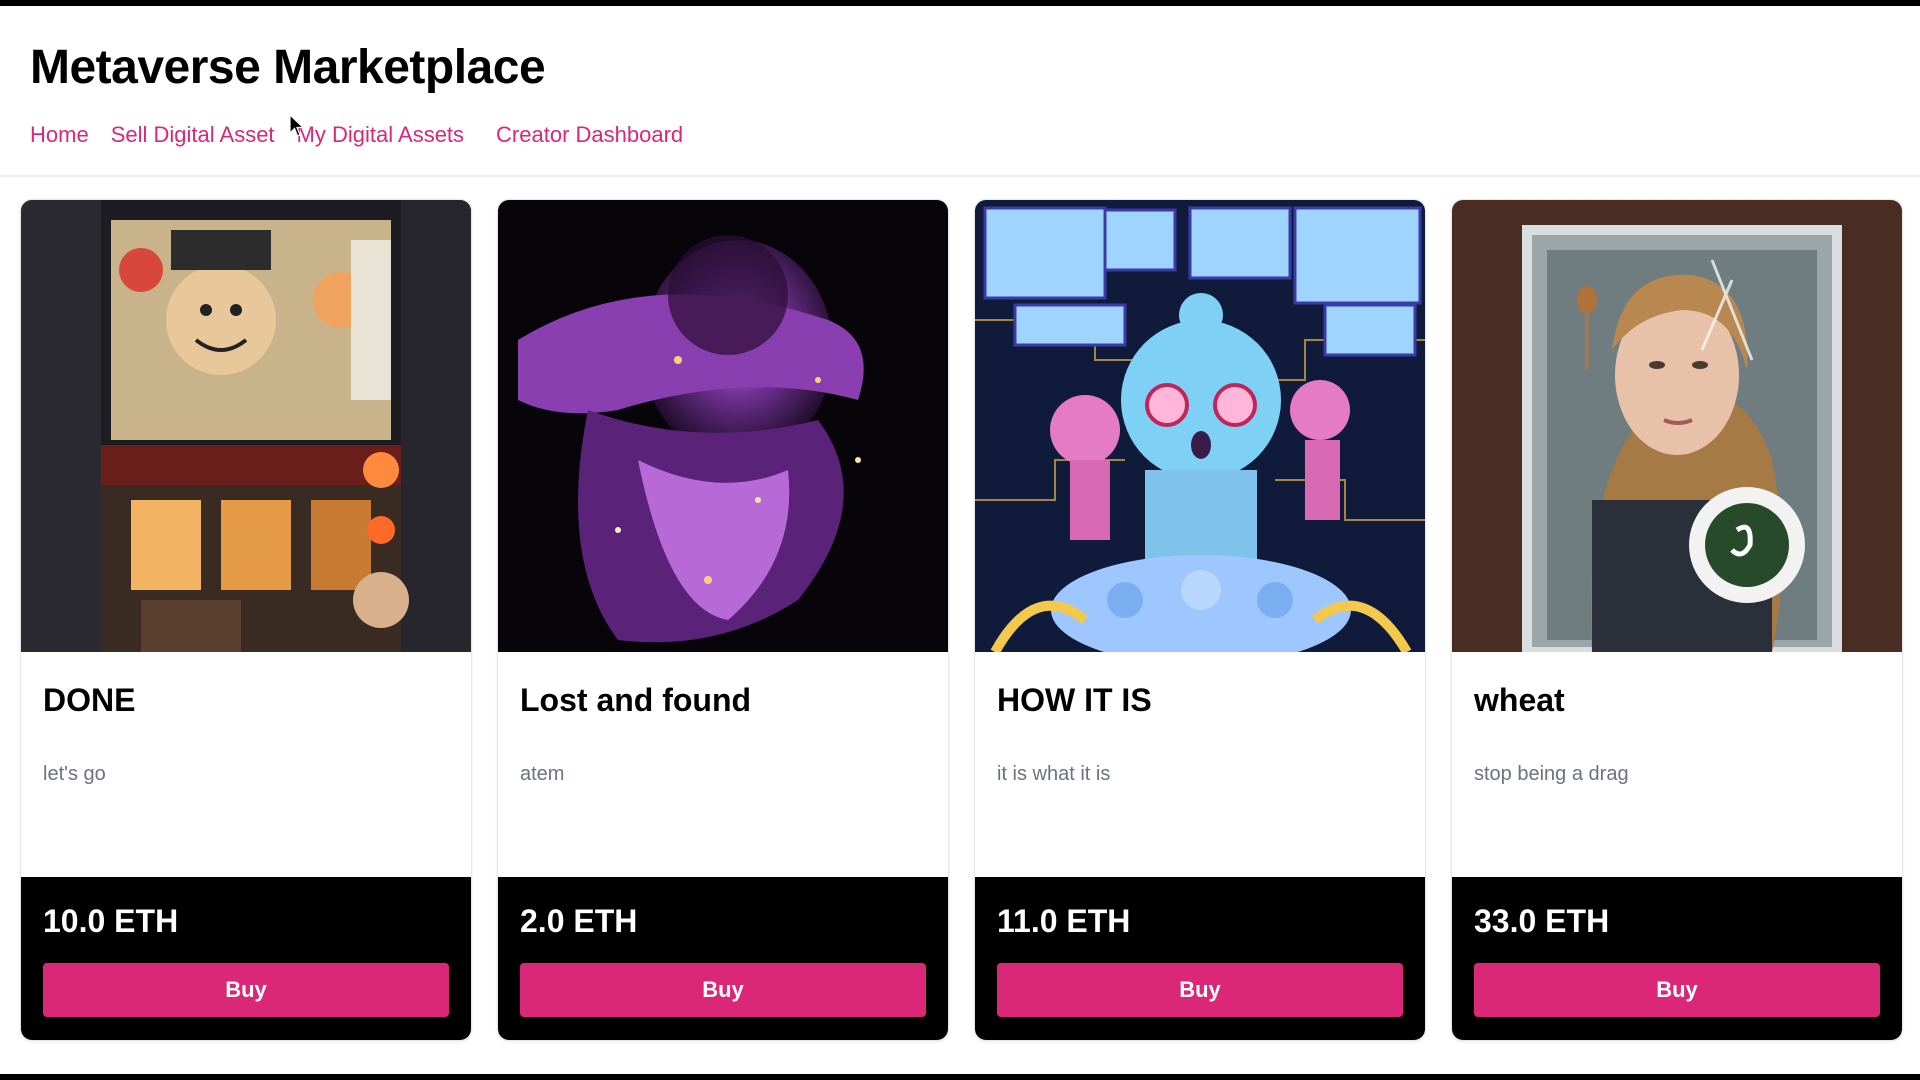 The width and height of the screenshot is (1920, 1080). I want to click on asset-description: let's go, so click(74, 774).